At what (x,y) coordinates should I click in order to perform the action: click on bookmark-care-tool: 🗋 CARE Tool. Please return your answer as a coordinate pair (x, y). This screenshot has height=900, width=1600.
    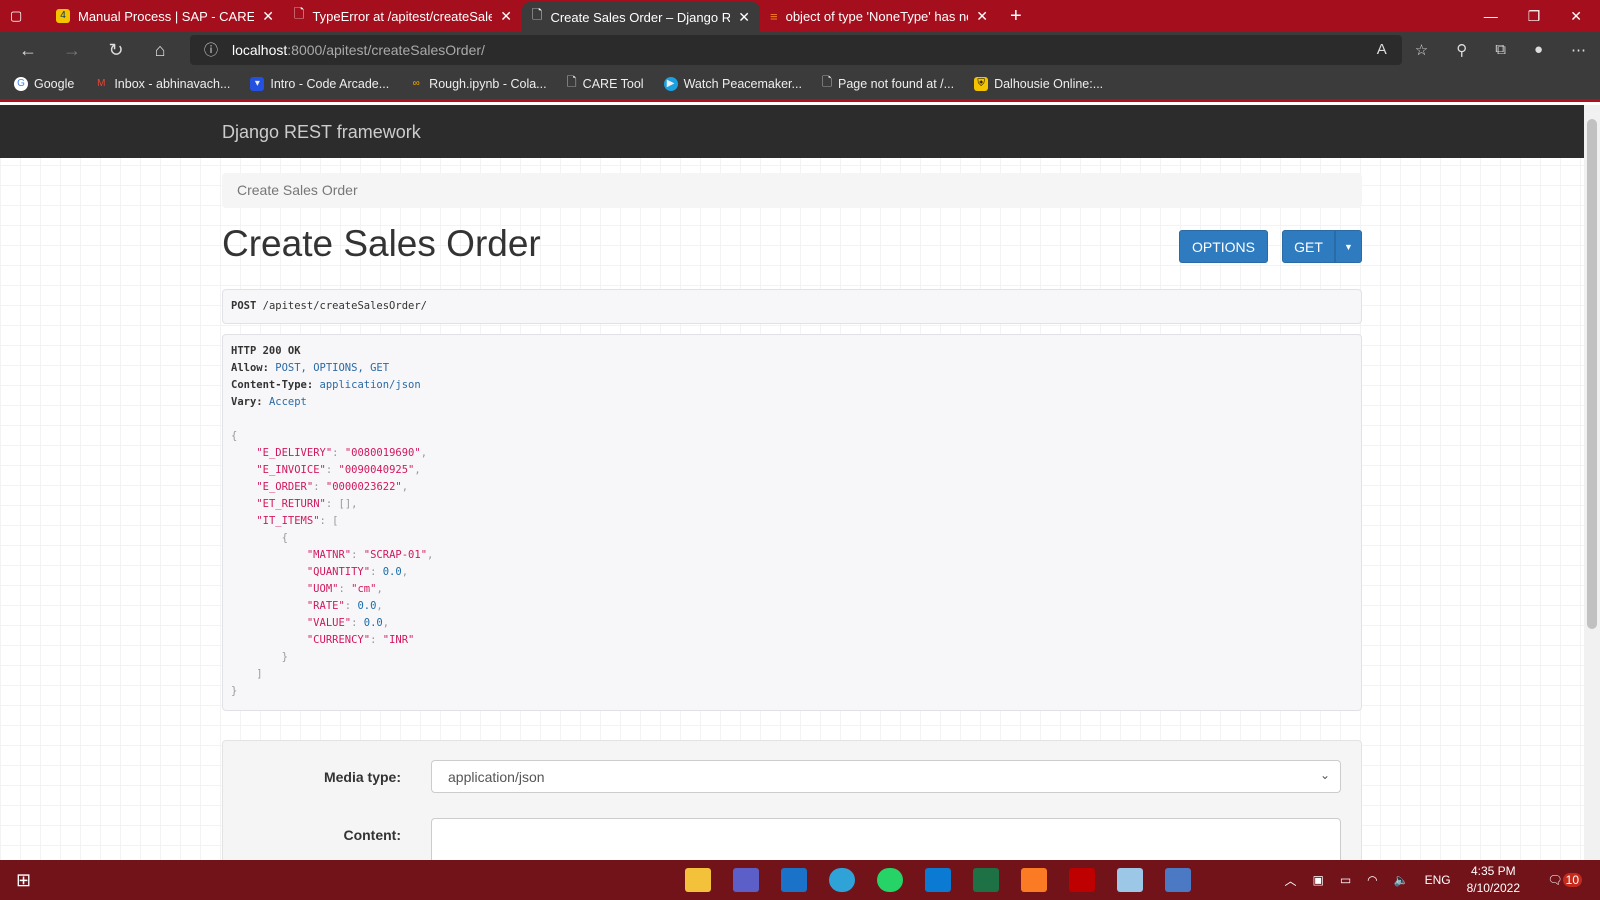
    Looking at the image, I should click on (605, 83).